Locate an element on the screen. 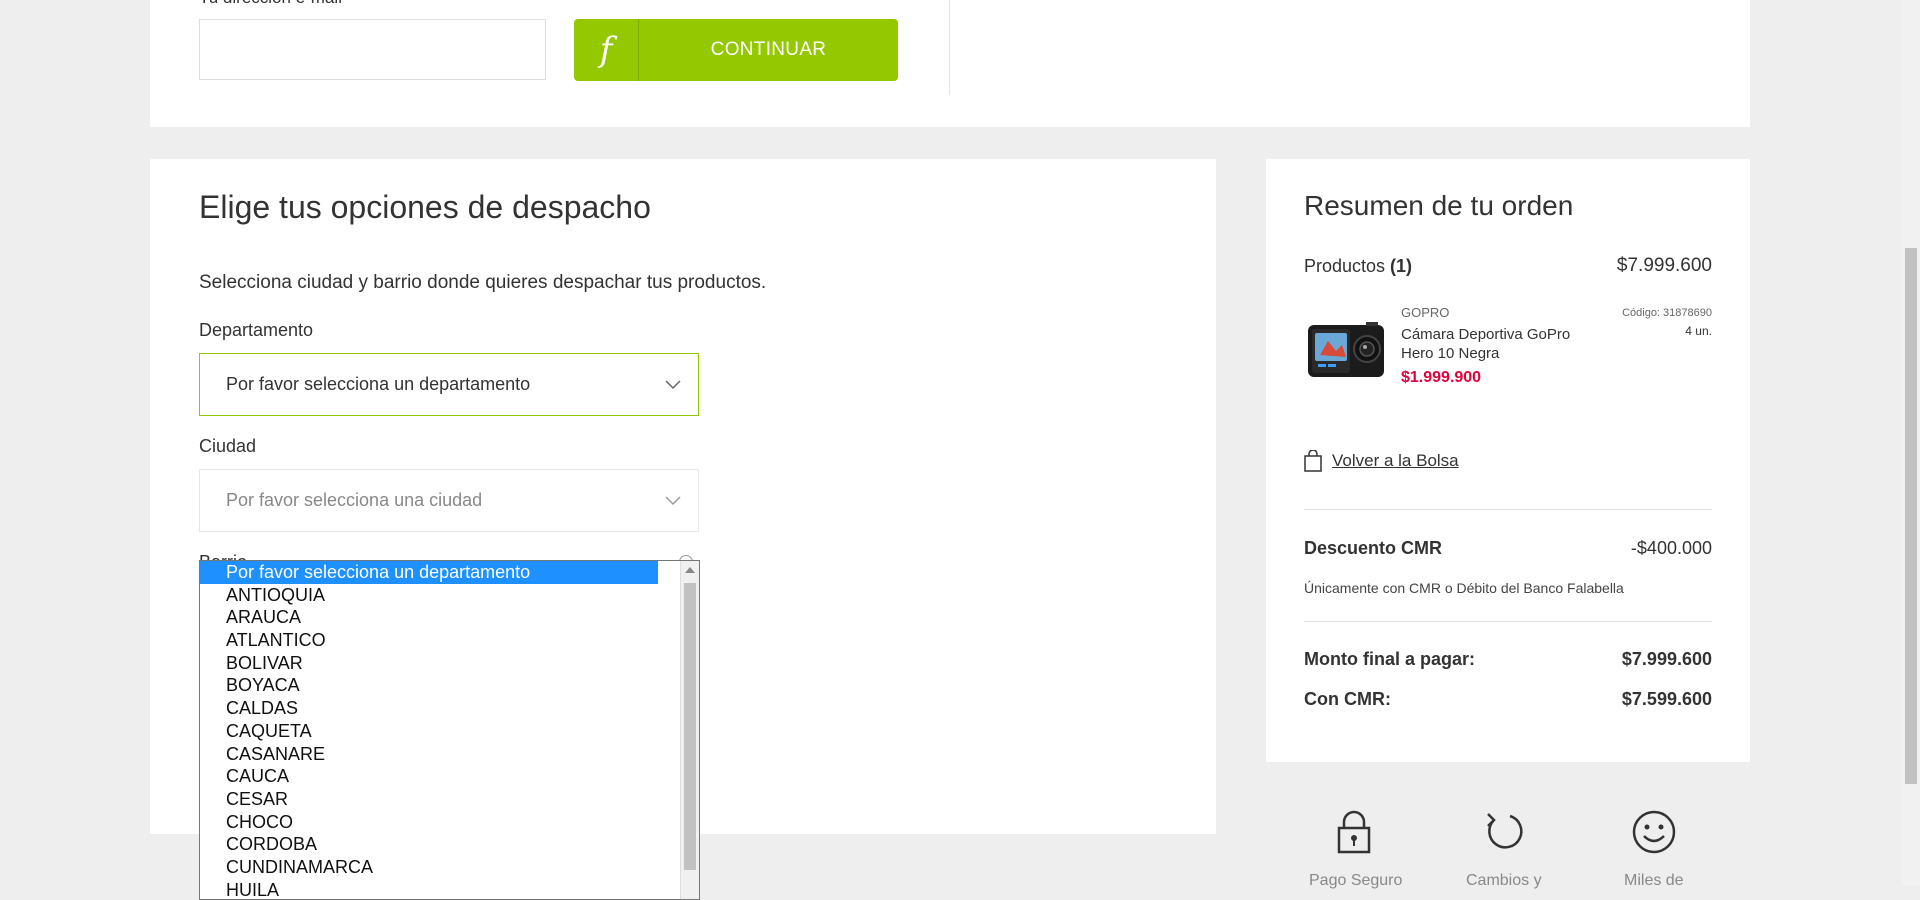 The width and height of the screenshot is (1920, 900). back-to-bag-link: Volver a la Bolsa is located at coordinates (1381, 461).